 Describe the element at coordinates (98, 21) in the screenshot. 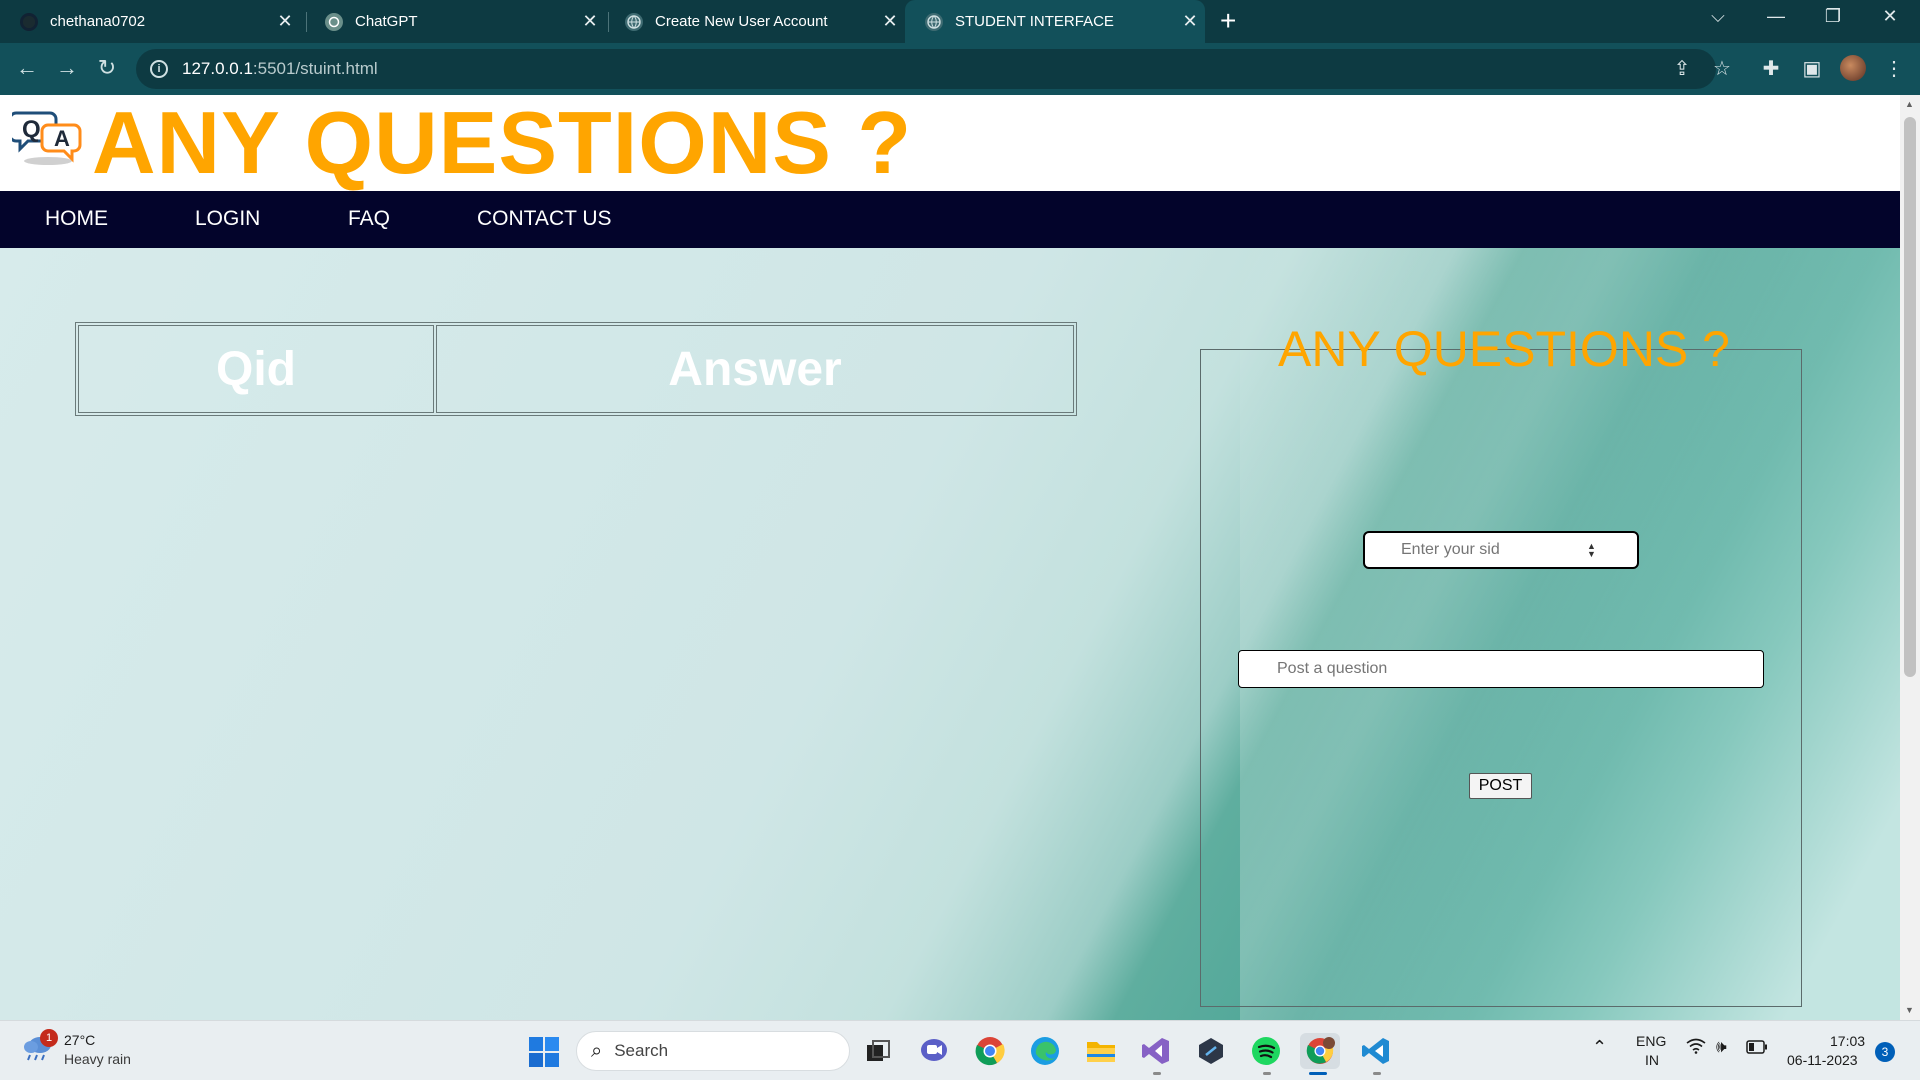

I see `tab-title: chethana0702` at that location.